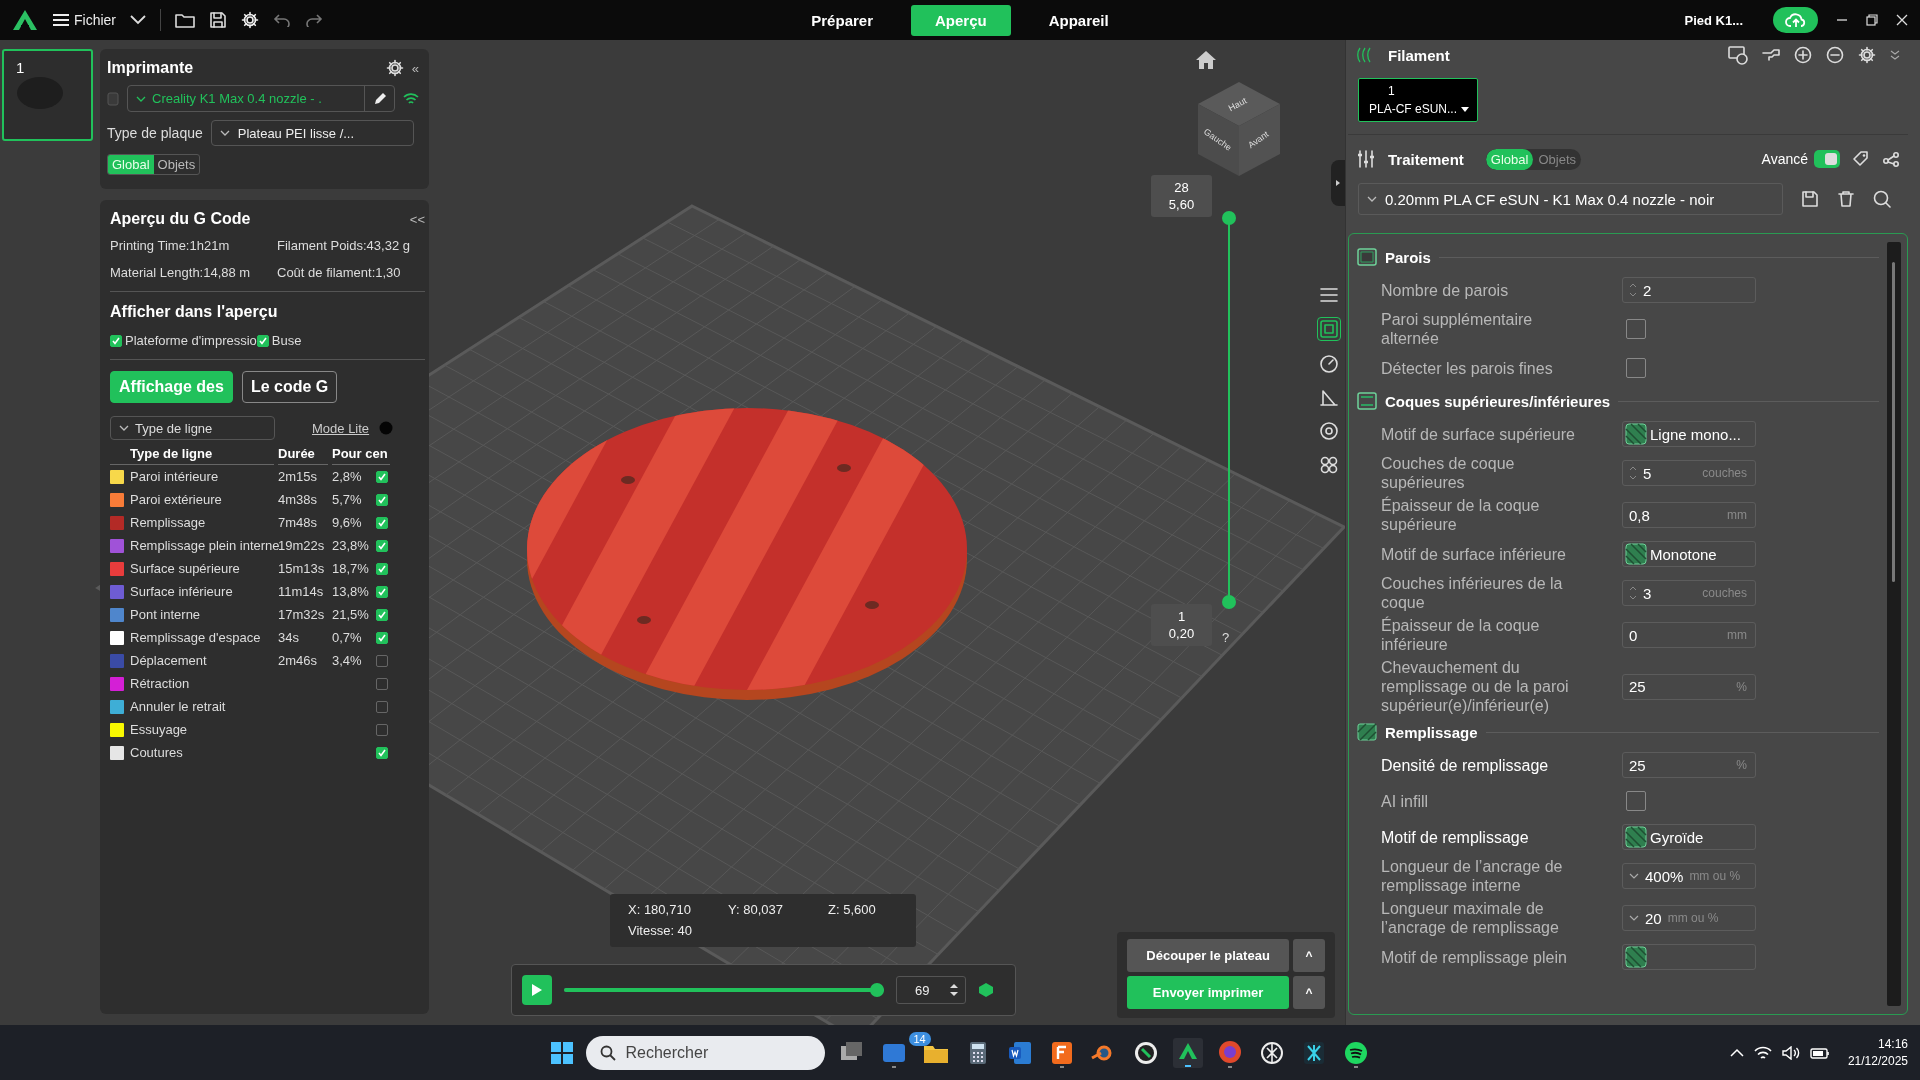 Image resolution: width=1920 pixels, height=1080 pixels. I want to click on nav-tab: Préparer, so click(842, 20).